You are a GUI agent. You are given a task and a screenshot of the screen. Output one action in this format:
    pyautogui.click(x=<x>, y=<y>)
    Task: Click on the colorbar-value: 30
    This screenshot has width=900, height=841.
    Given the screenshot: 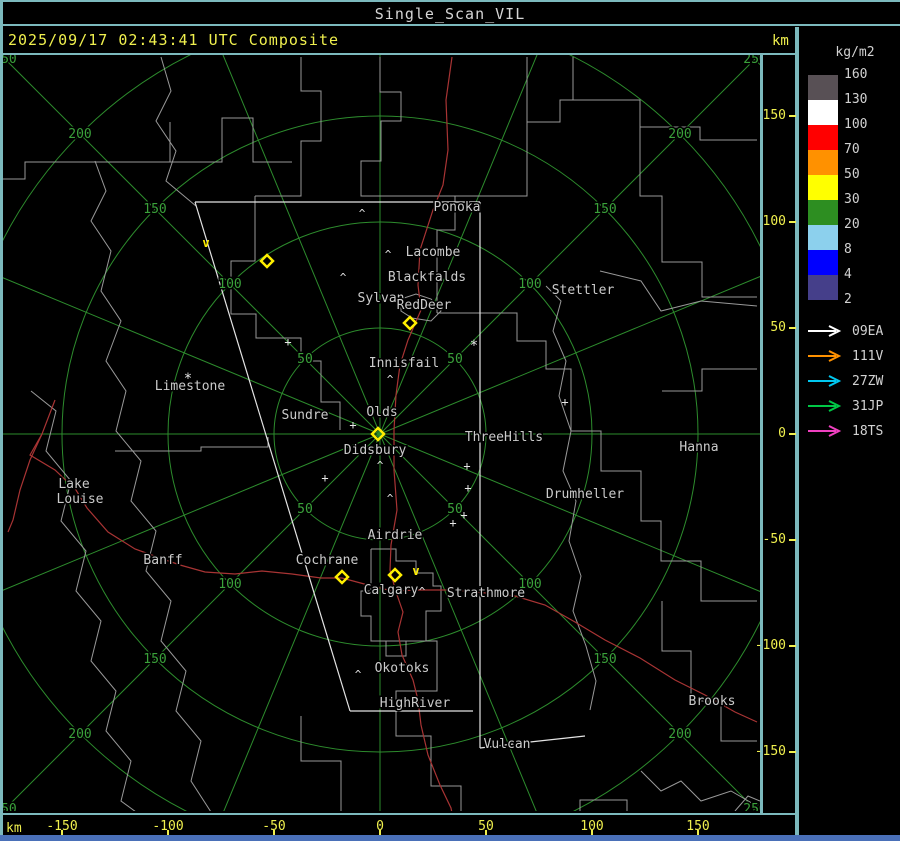 What is the action you would take?
    pyautogui.click(x=852, y=199)
    